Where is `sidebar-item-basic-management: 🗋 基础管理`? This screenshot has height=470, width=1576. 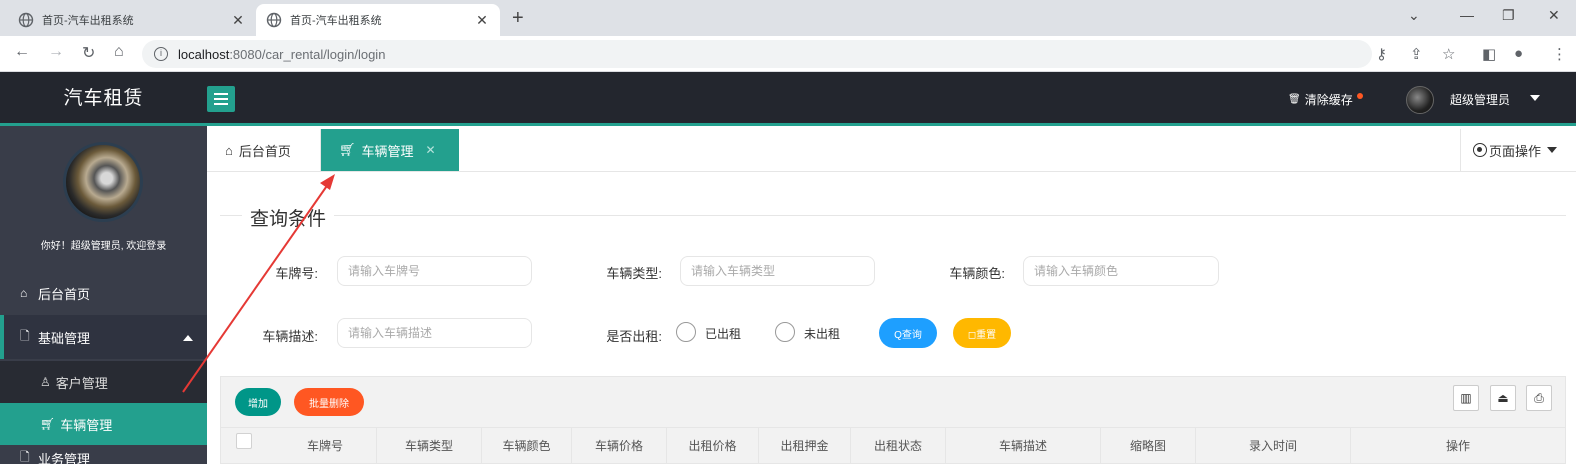 sidebar-item-basic-management: 🗋 基础管理 is located at coordinates (103, 337).